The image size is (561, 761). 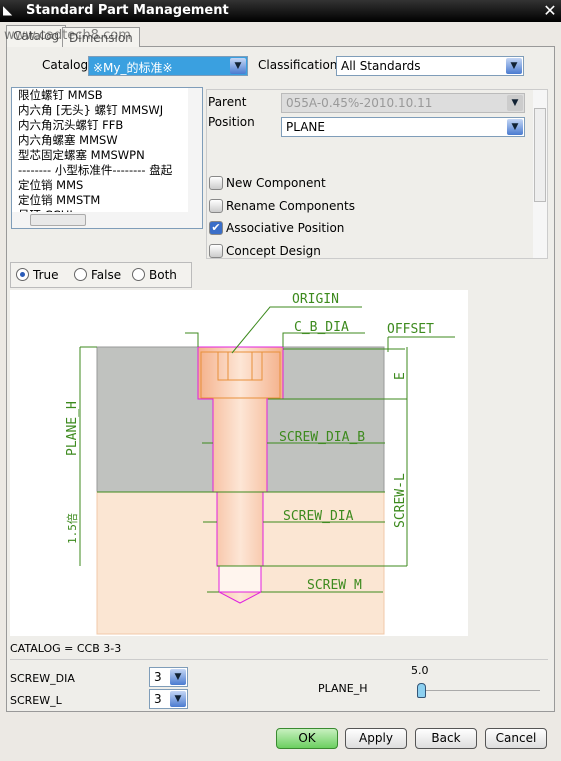 What do you see at coordinates (480, 690) in the screenshot?
I see `plane-h-slider-track` at bounding box center [480, 690].